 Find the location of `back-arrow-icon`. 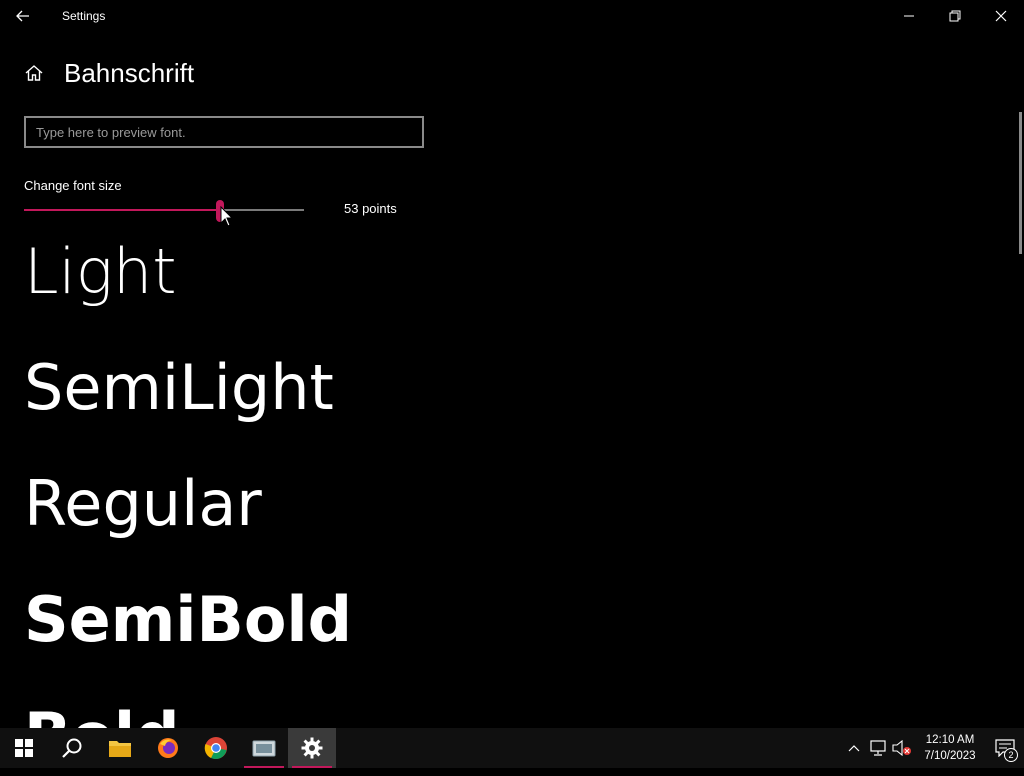

back-arrow-icon is located at coordinates (22, 16).